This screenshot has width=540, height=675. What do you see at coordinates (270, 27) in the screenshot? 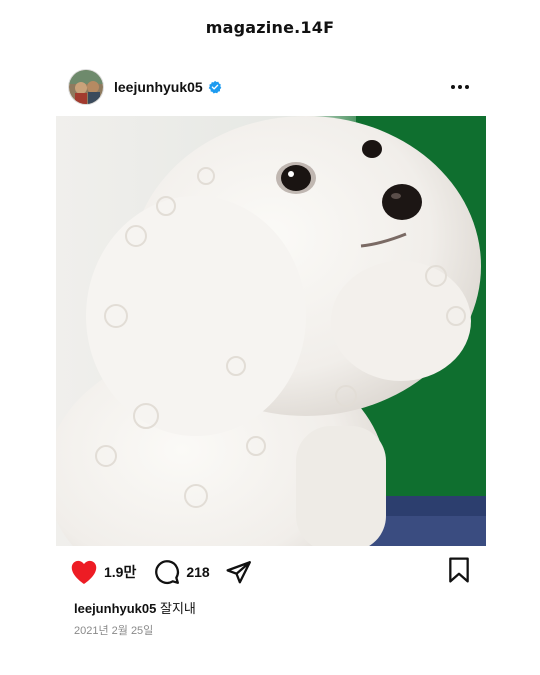
I see `brand-title: magazine.14F` at bounding box center [270, 27].